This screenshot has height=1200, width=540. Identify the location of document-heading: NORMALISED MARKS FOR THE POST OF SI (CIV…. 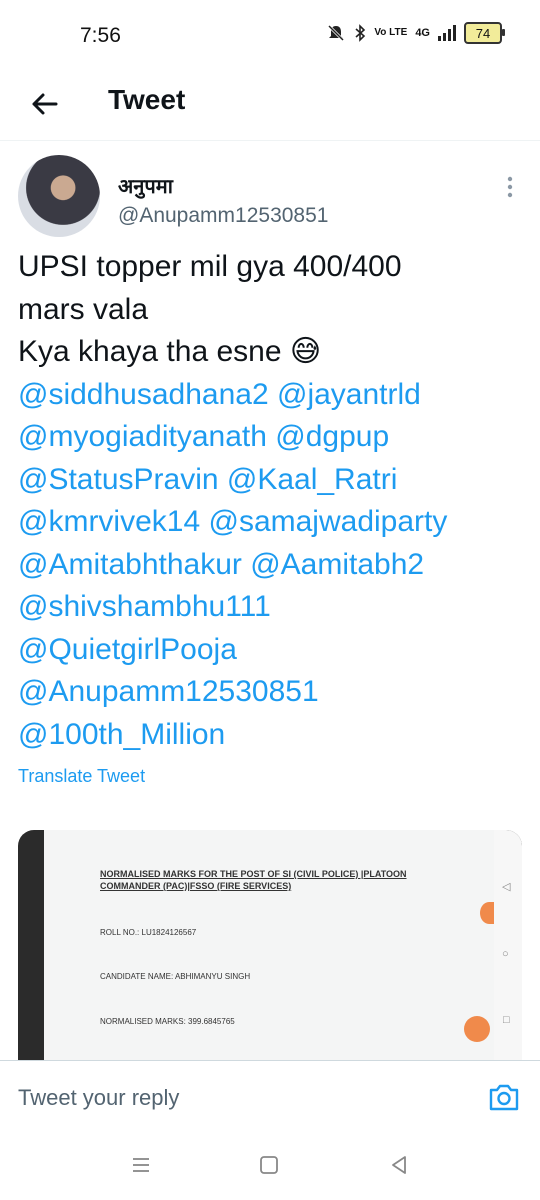
(253, 880).